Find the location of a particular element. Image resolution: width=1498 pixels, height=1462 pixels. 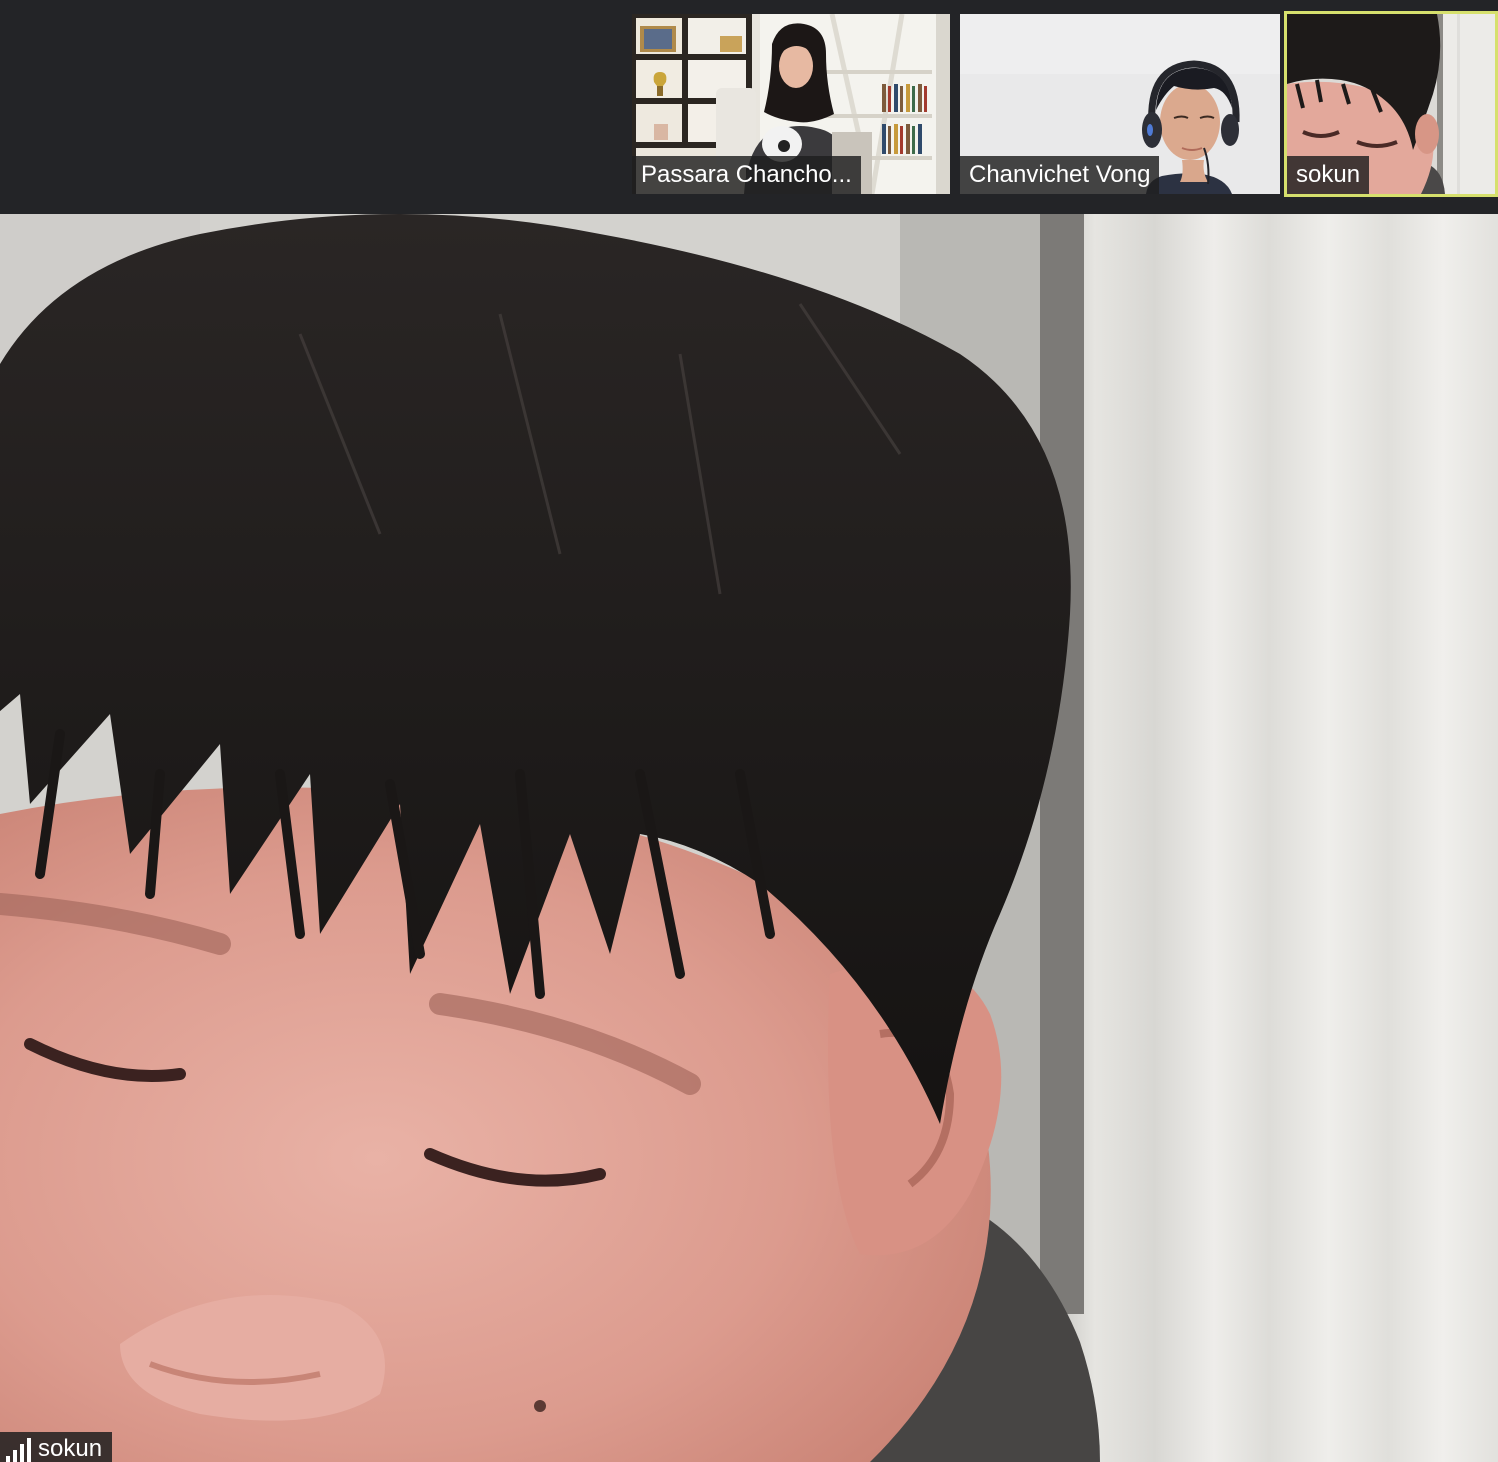

signal-strength-icon is located at coordinates (18, 1450).